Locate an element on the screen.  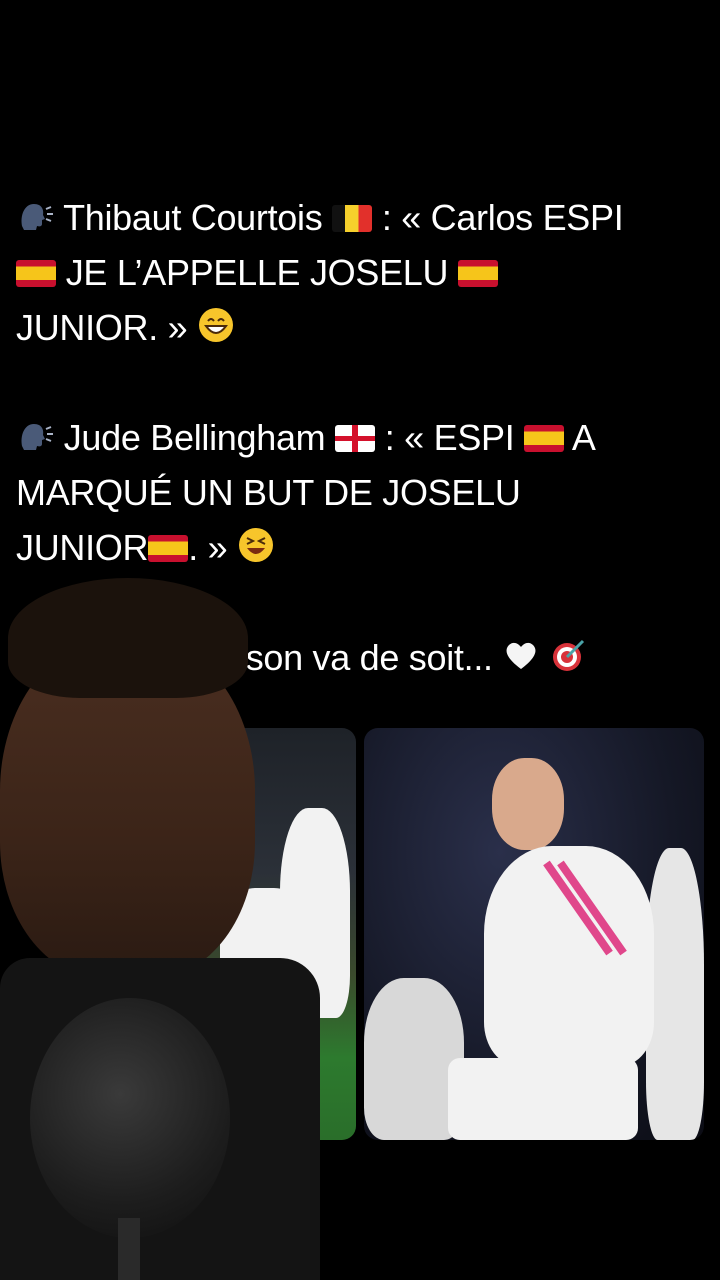
post-line-3: JUNIOR. » is located at coordinates (361, 327).